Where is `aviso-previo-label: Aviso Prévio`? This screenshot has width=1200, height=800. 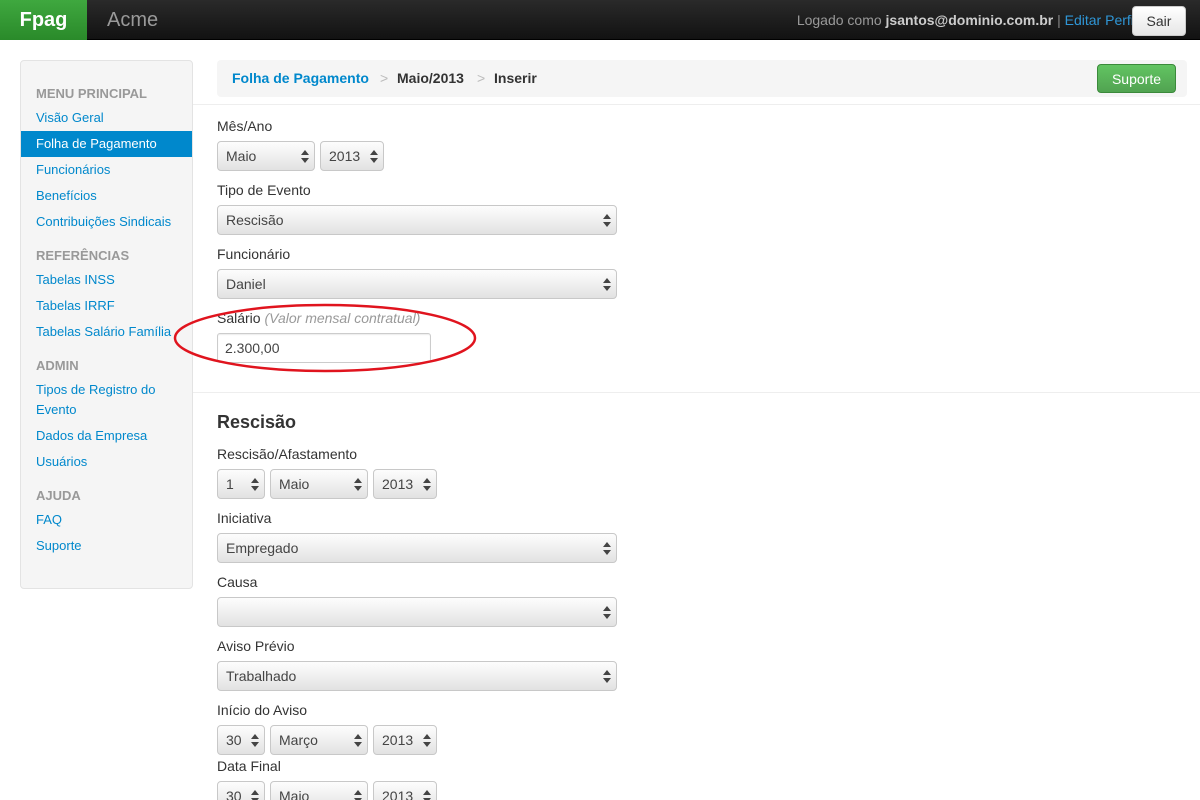
aviso-previo-label: Aviso Prévio is located at coordinates (256, 646).